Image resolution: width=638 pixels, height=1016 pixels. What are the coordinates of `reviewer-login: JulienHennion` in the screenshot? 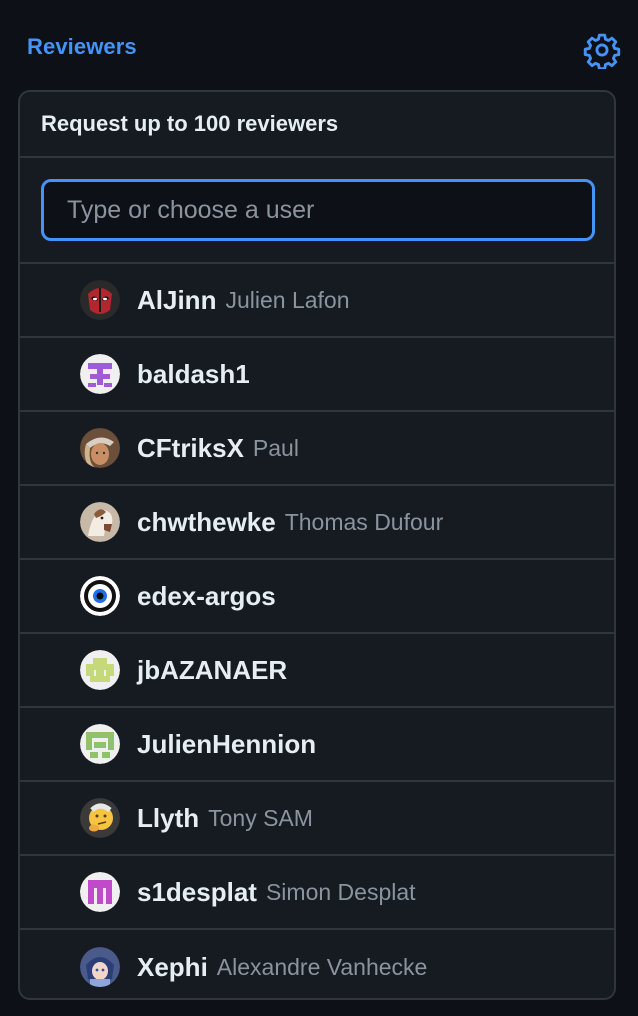 It's located at (227, 743).